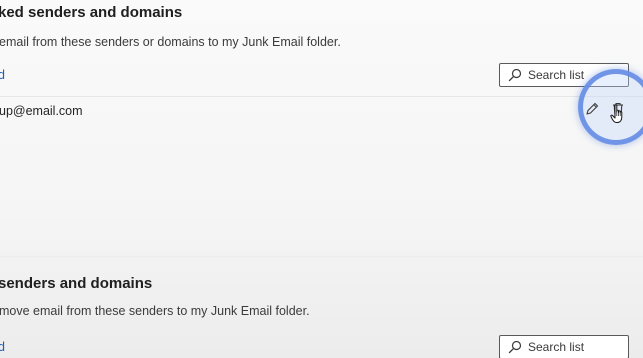 This screenshot has width=643, height=358. Describe the element at coordinates (556, 75) in the screenshot. I see `blocked-search-placeholder: Search list` at that location.